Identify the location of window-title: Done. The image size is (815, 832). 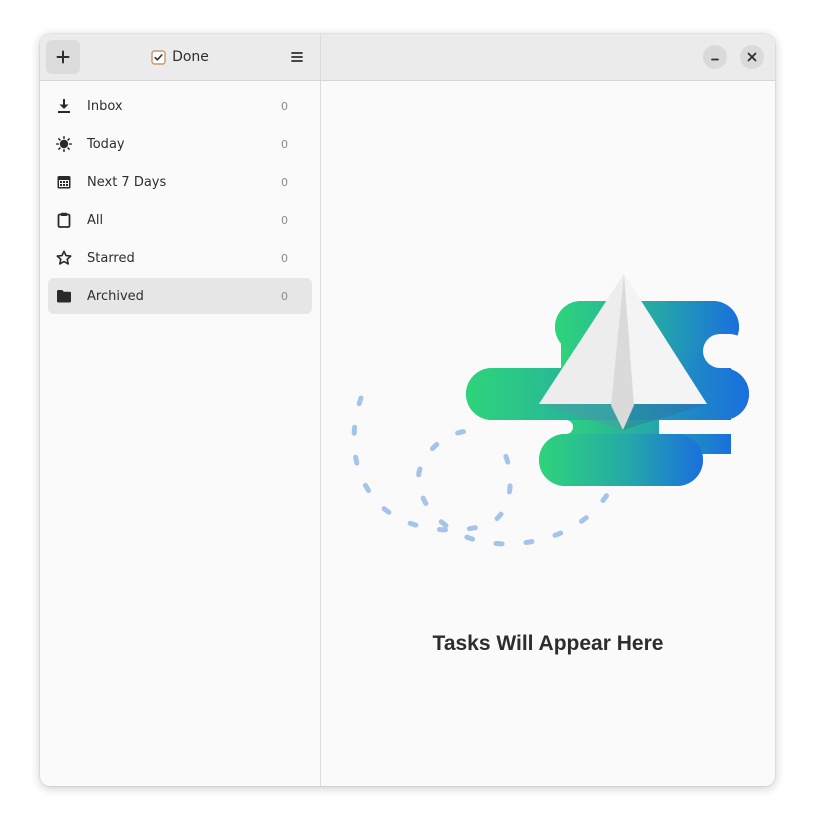
(180, 57).